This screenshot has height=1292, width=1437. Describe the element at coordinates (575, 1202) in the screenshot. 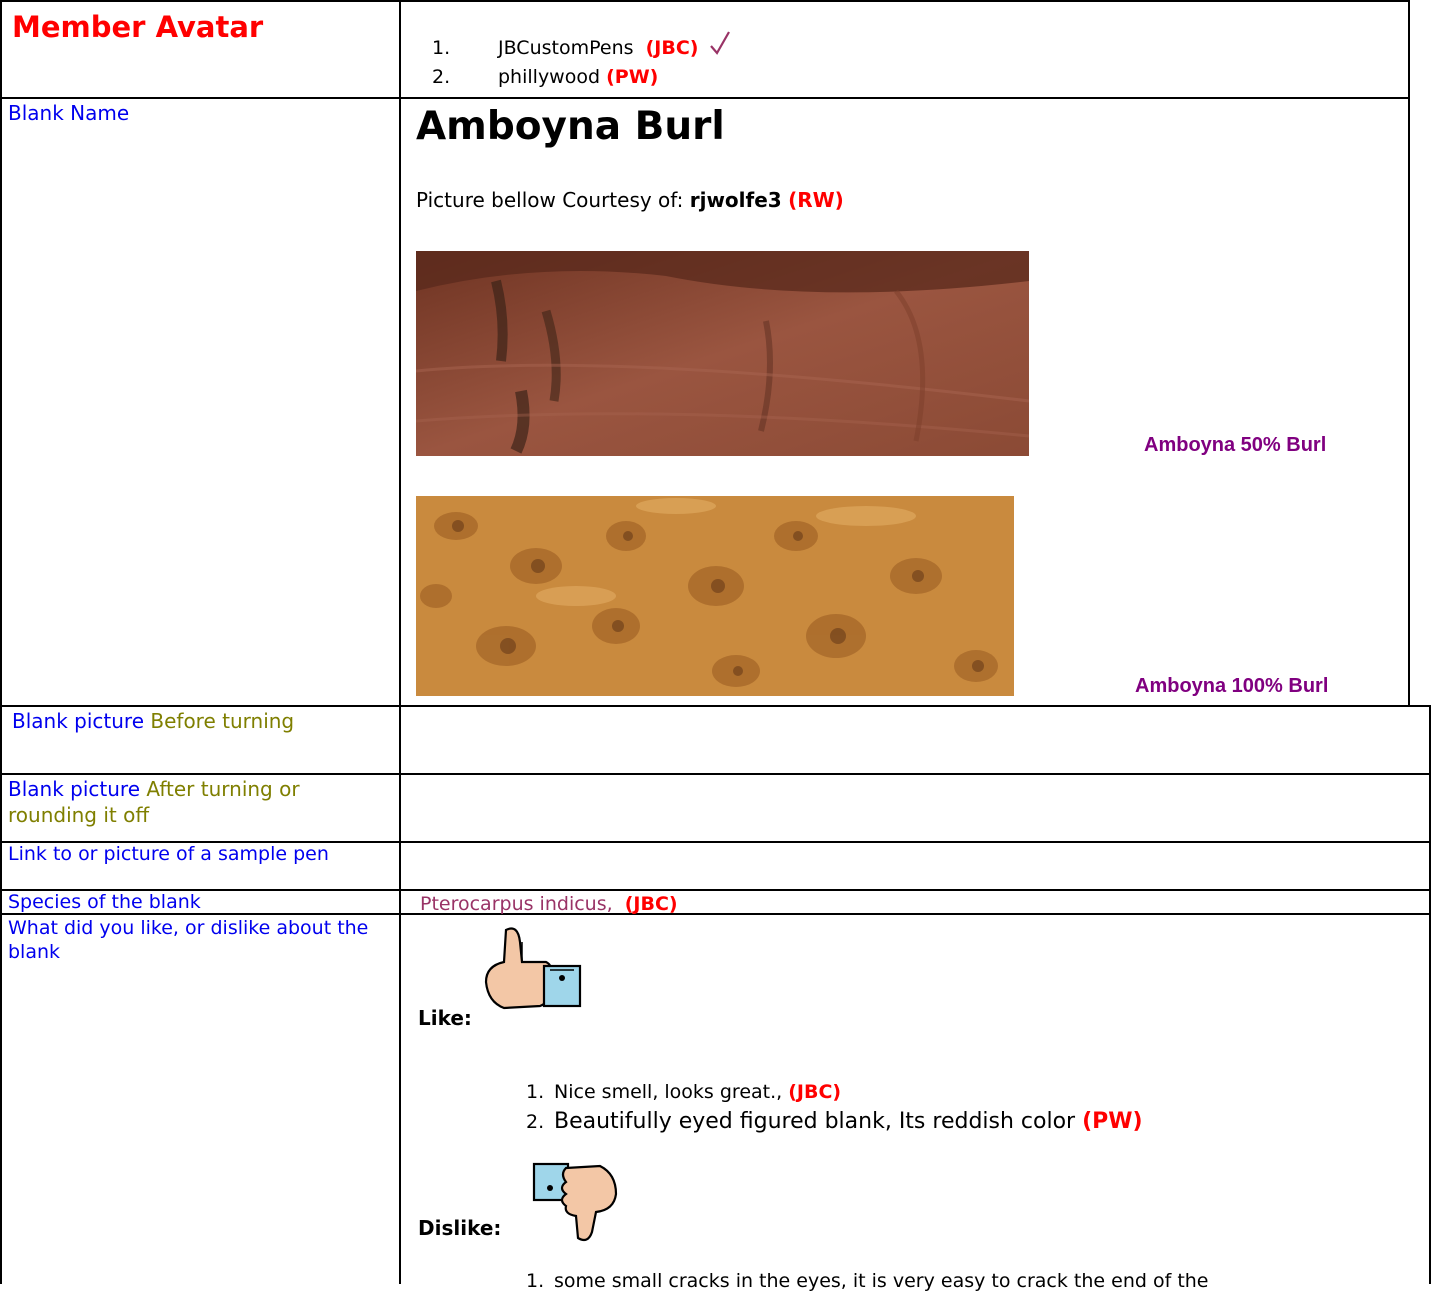

I see `thumbs-down-icon` at that location.